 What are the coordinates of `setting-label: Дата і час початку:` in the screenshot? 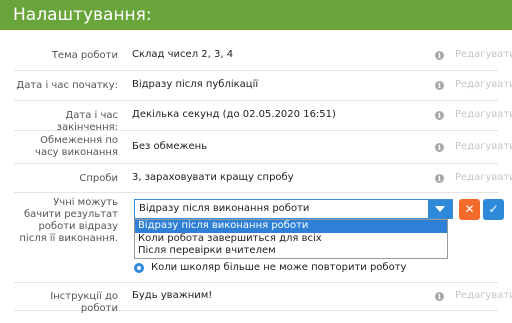 It's located at (67, 85).